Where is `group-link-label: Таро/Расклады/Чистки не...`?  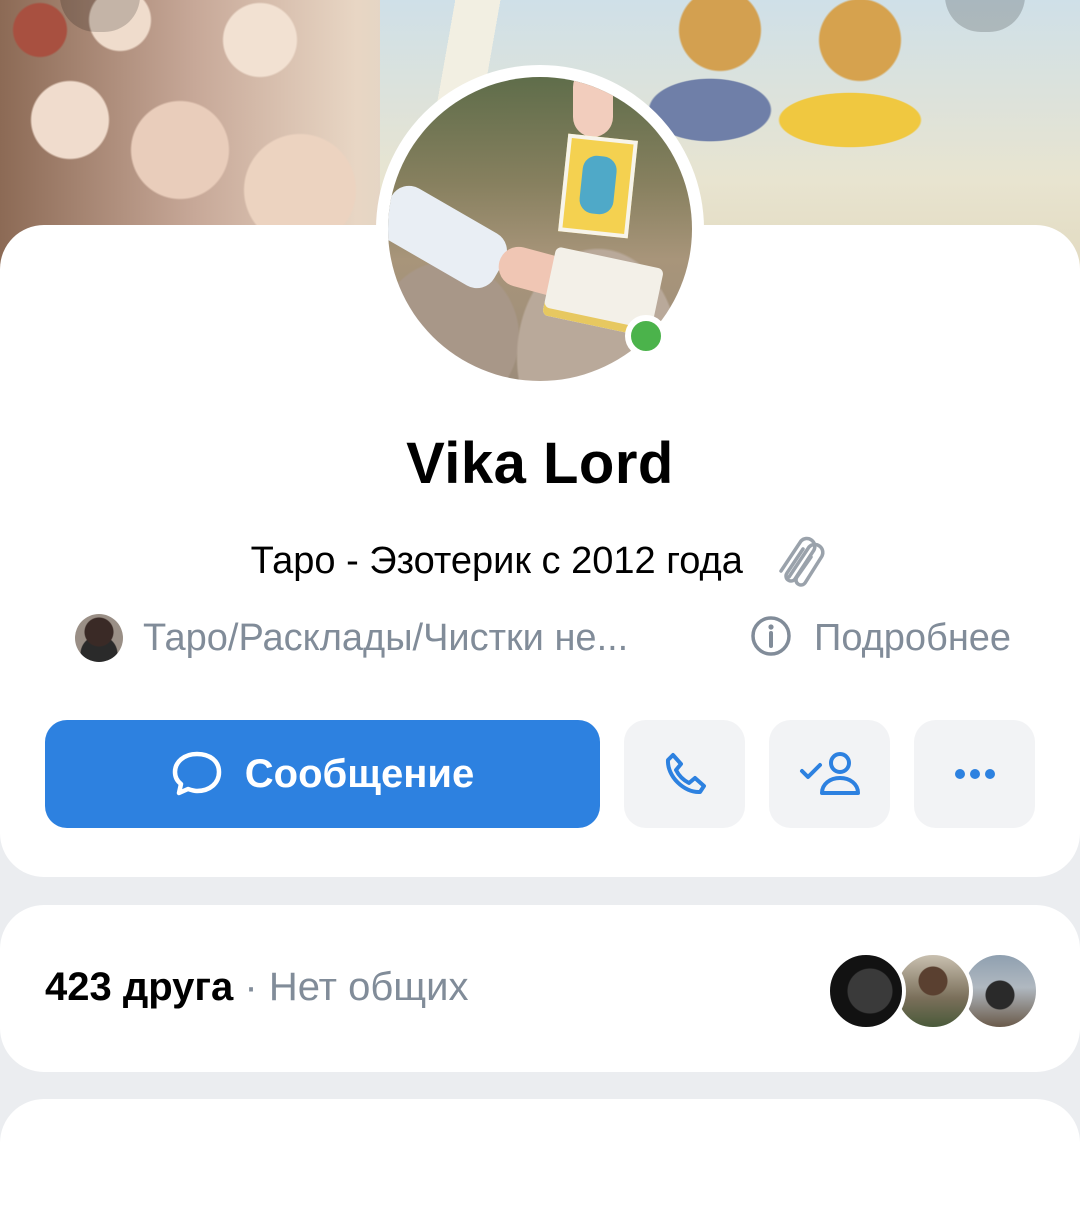
group-link-label: Таро/Расклады/Чистки не... is located at coordinates (386, 637).